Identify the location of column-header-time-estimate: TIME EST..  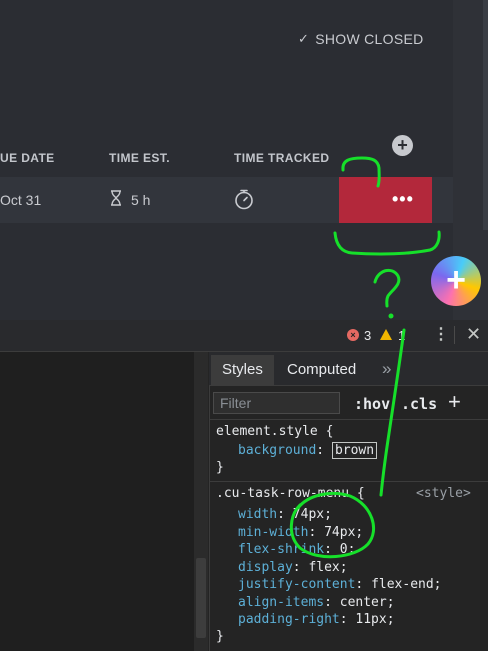
(139, 158).